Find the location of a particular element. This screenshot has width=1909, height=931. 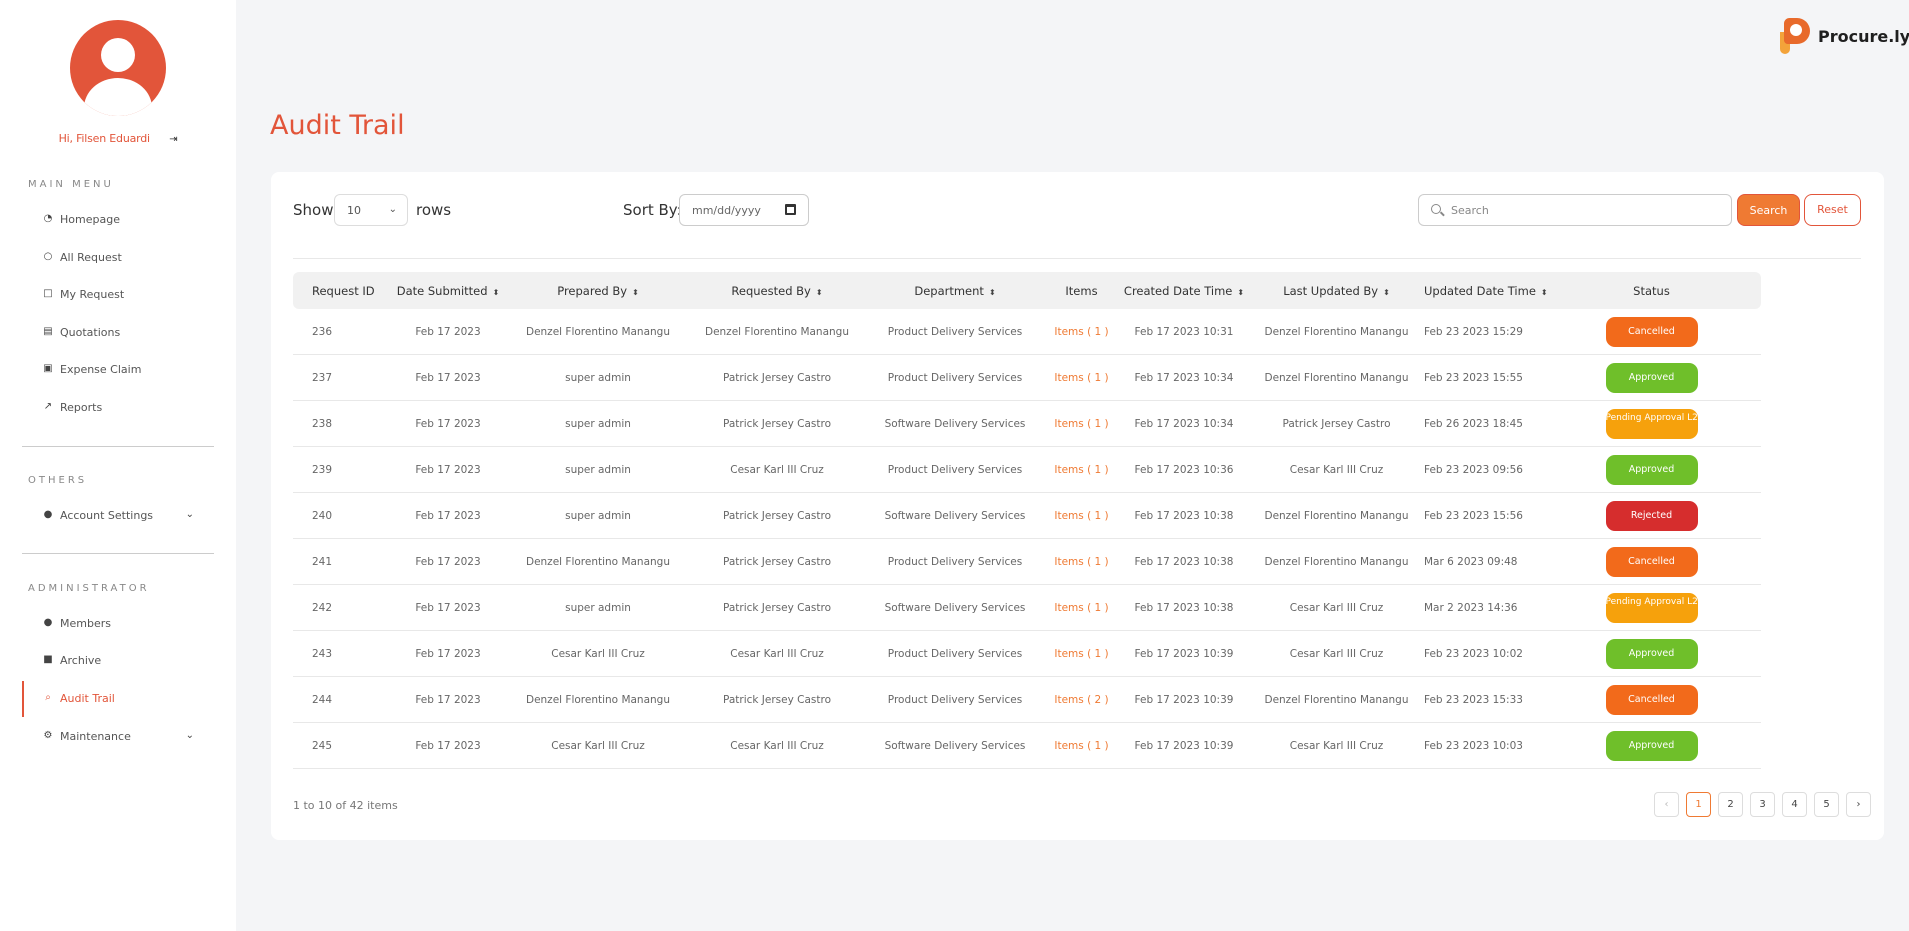

sort-date-input: mm/dd/yyyy is located at coordinates (744, 210).